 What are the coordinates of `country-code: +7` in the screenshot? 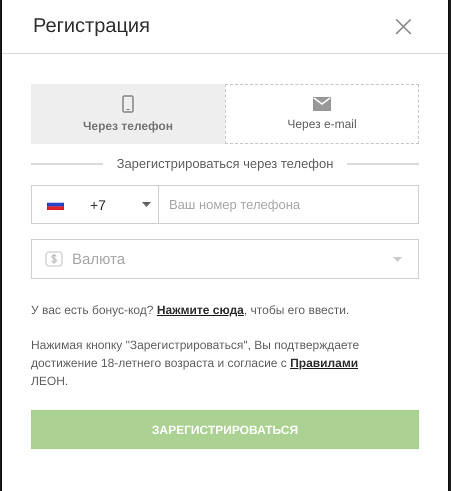 It's located at (98, 204).